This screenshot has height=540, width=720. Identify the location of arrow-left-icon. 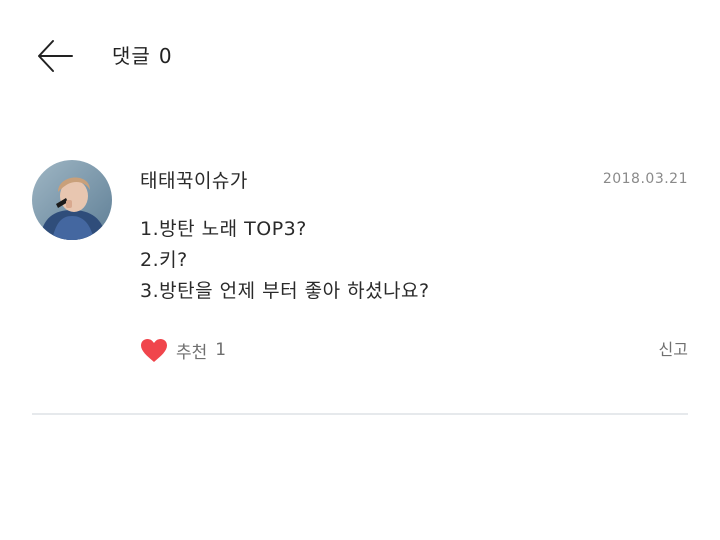
(55, 56).